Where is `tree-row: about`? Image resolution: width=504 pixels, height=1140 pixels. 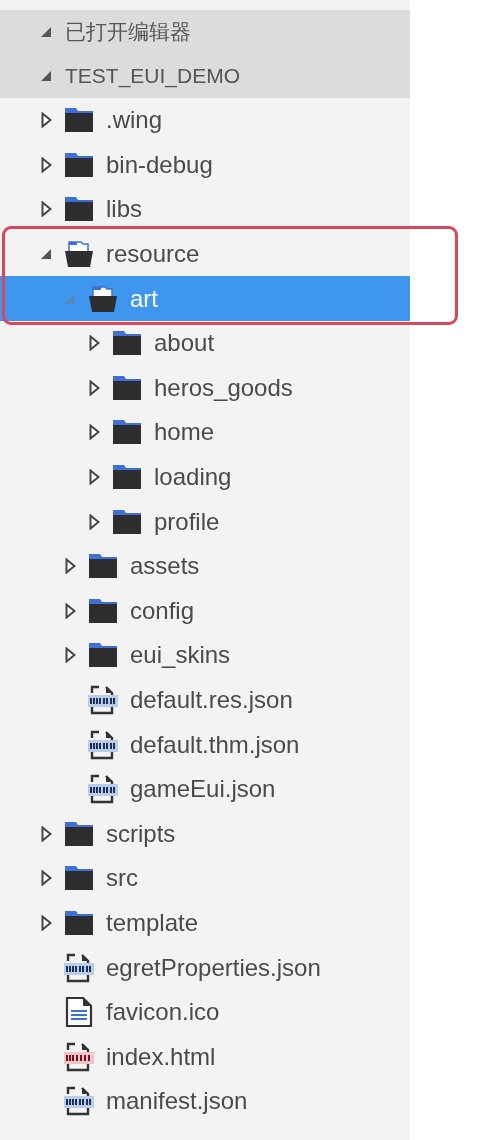 tree-row: about is located at coordinates (205, 343).